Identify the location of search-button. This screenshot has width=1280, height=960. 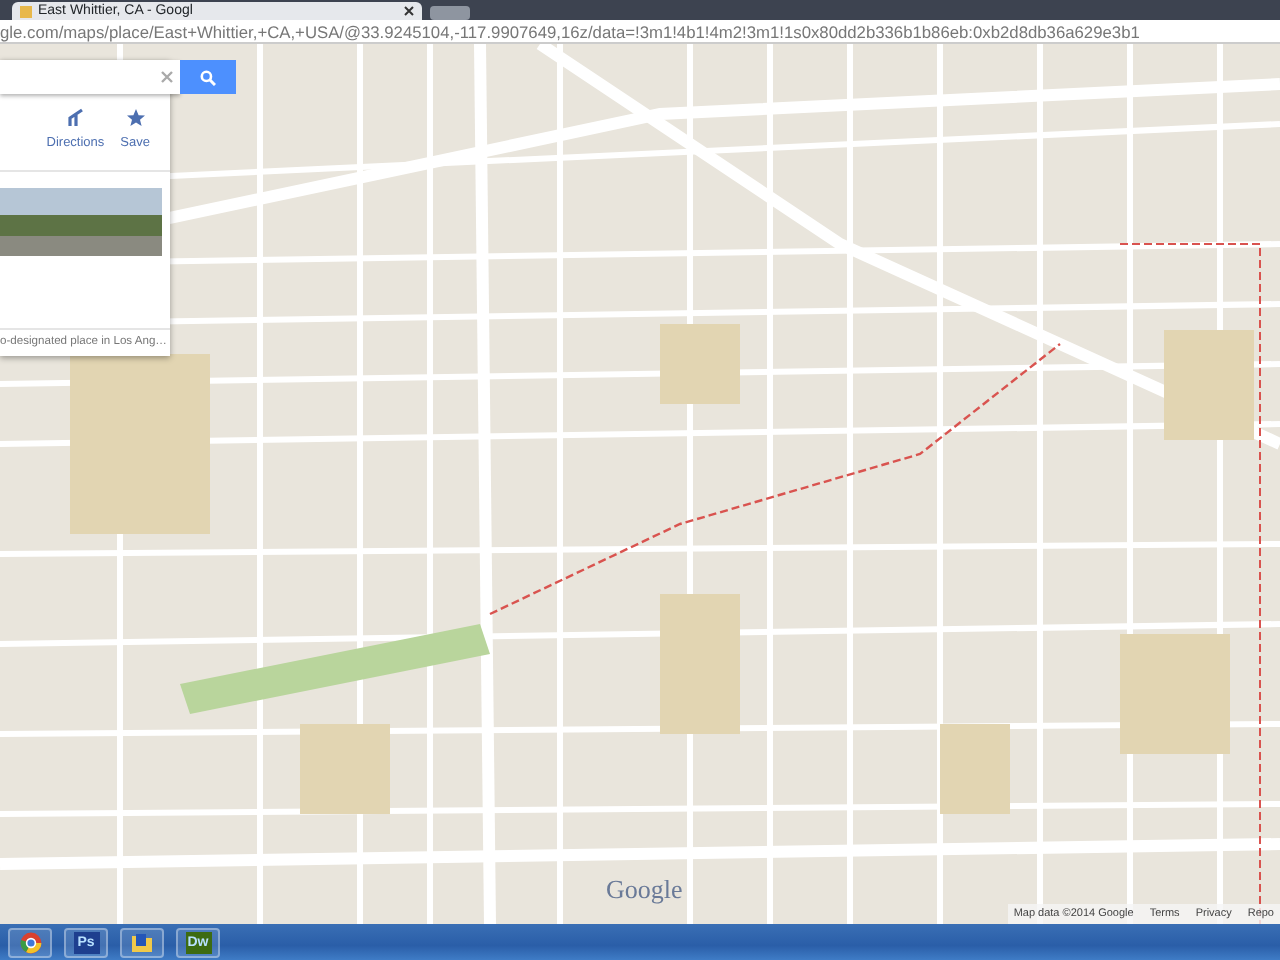
(208, 77).